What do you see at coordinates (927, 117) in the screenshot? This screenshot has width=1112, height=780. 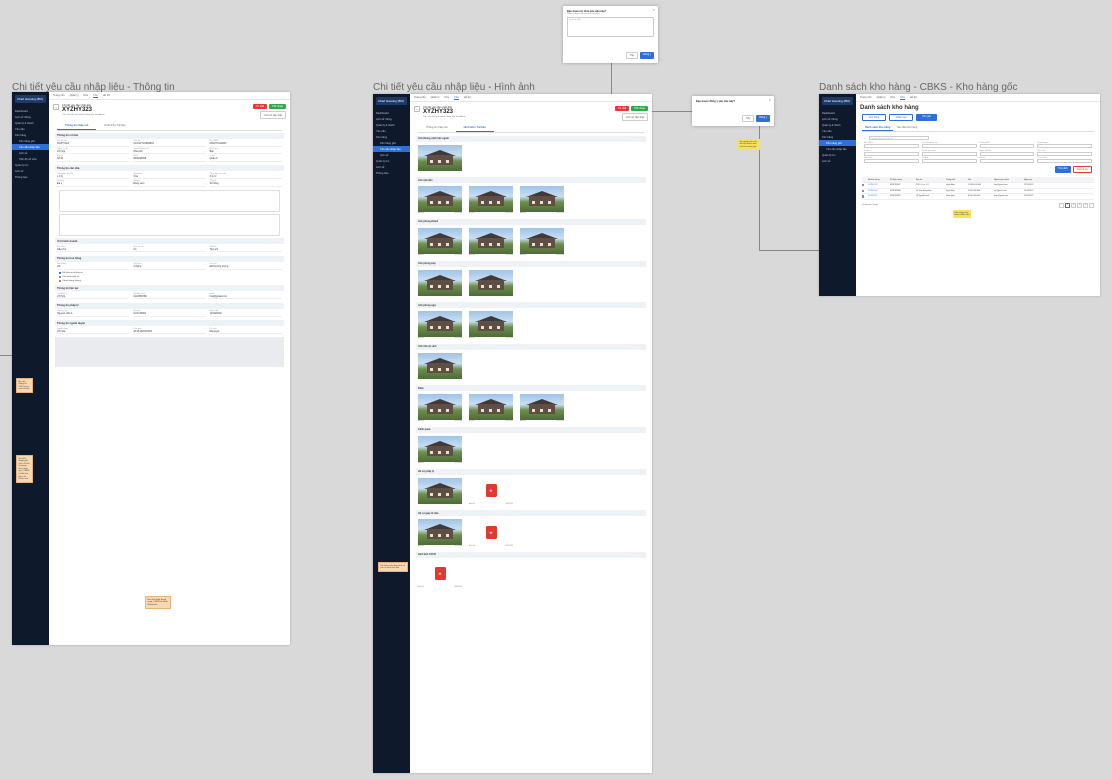 I see `tab-origin: Kho gốc` at bounding box center [927, 117].